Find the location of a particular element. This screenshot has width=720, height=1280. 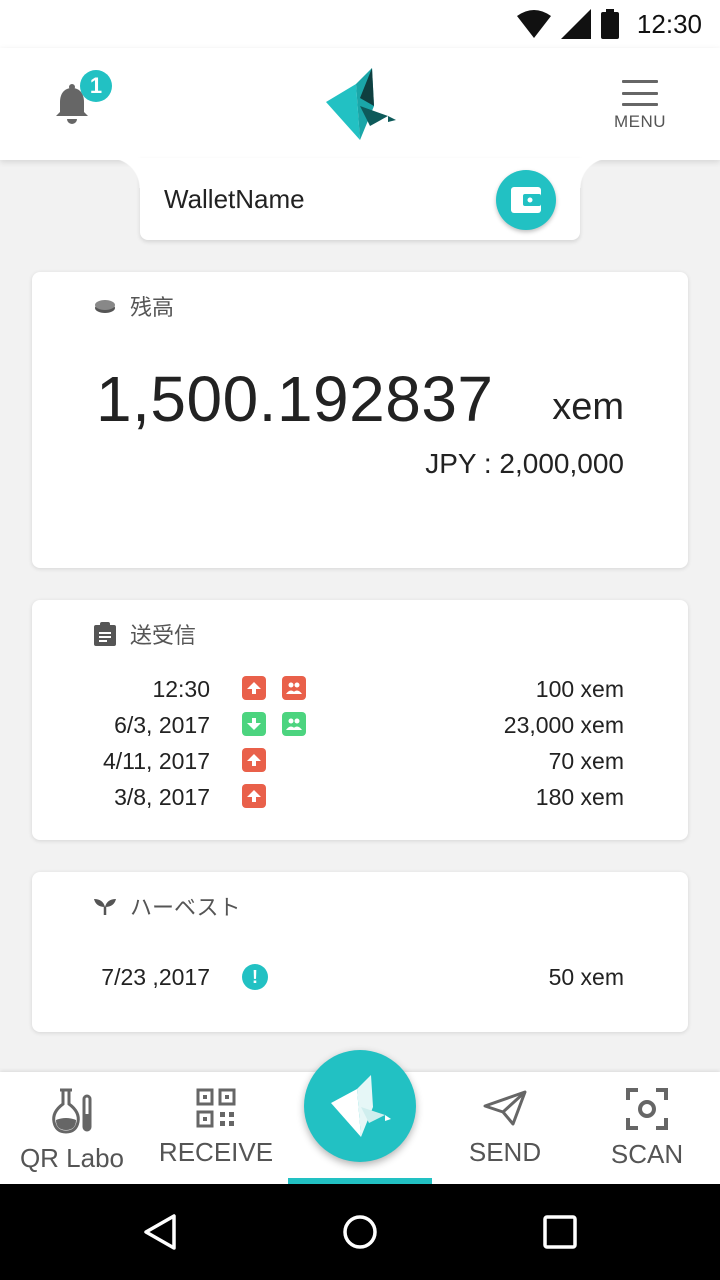

home-icon is located at coordinates (360, 1232).